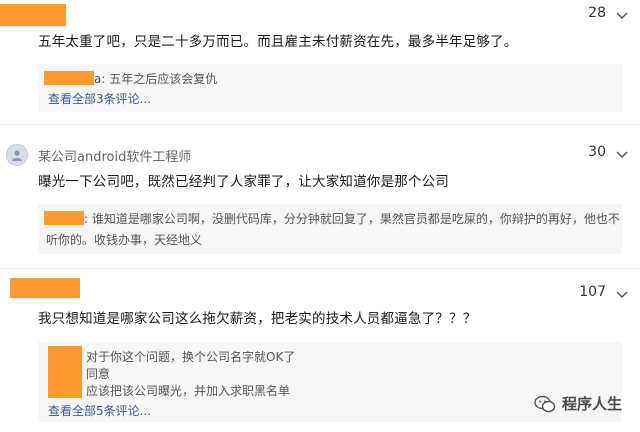 The height and width of the screenshot is (432, 640). Describe the element at coordinates (188, 391) in the screenshot. I see `reply-text: 应该把该公司曝光，并加入求职黑名单` at that location.